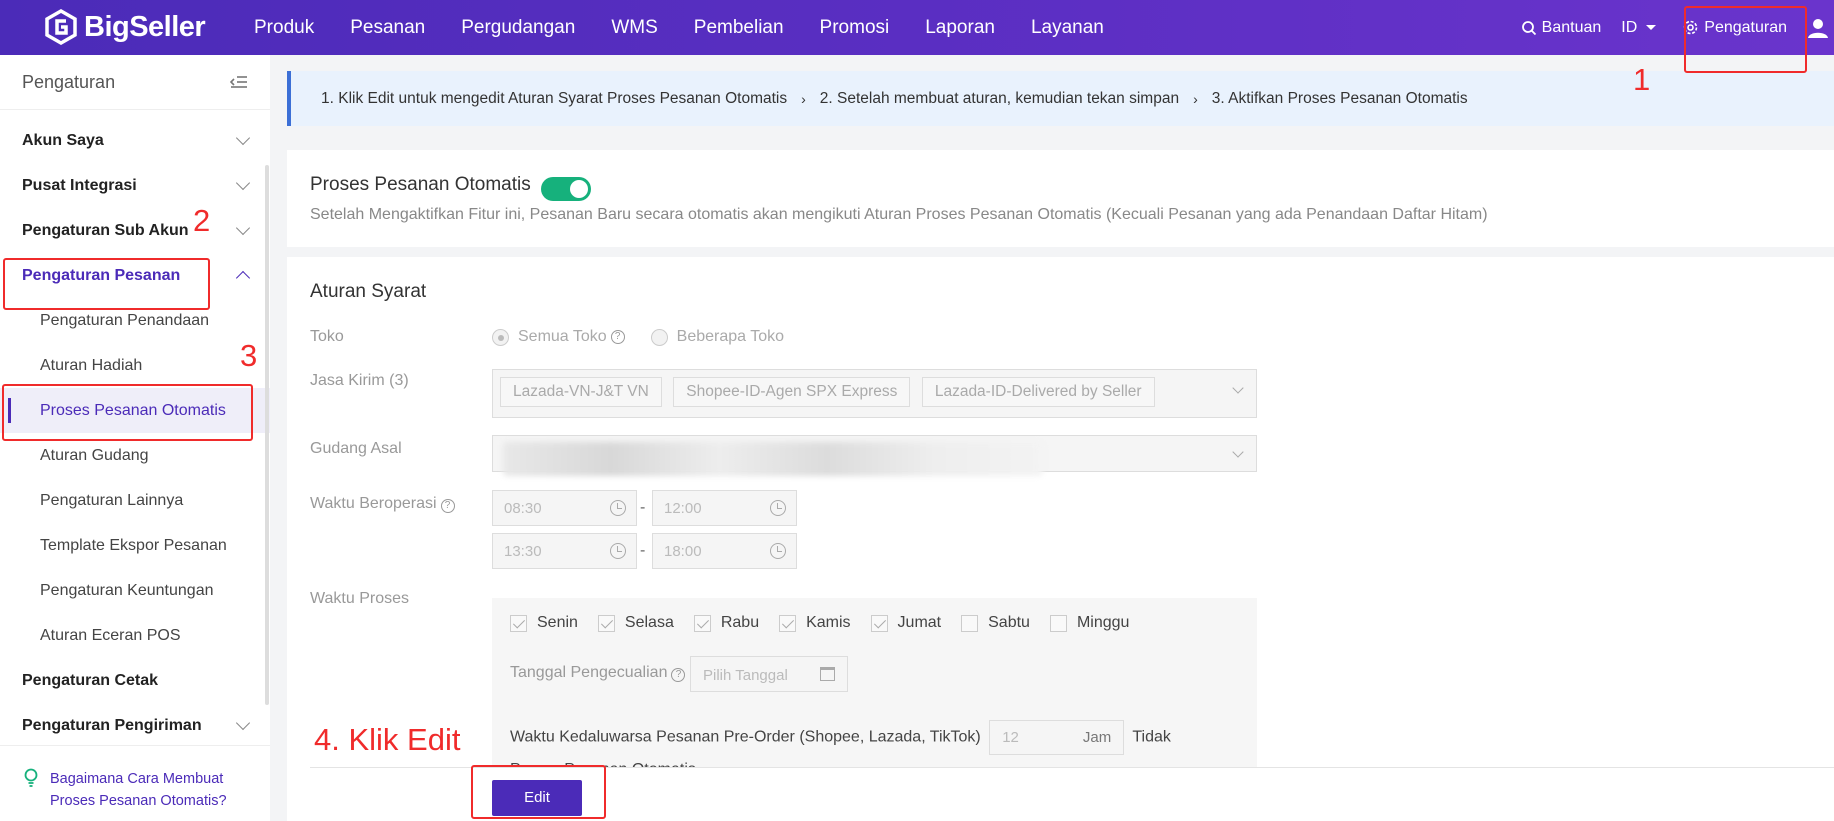 Image resolution: width=1834 pixels, height=821 pixels. What do you see at coordinates (773, 459) in the screenshot?
I see `blurred-warehouse-value` at bounding box center [773, 459].